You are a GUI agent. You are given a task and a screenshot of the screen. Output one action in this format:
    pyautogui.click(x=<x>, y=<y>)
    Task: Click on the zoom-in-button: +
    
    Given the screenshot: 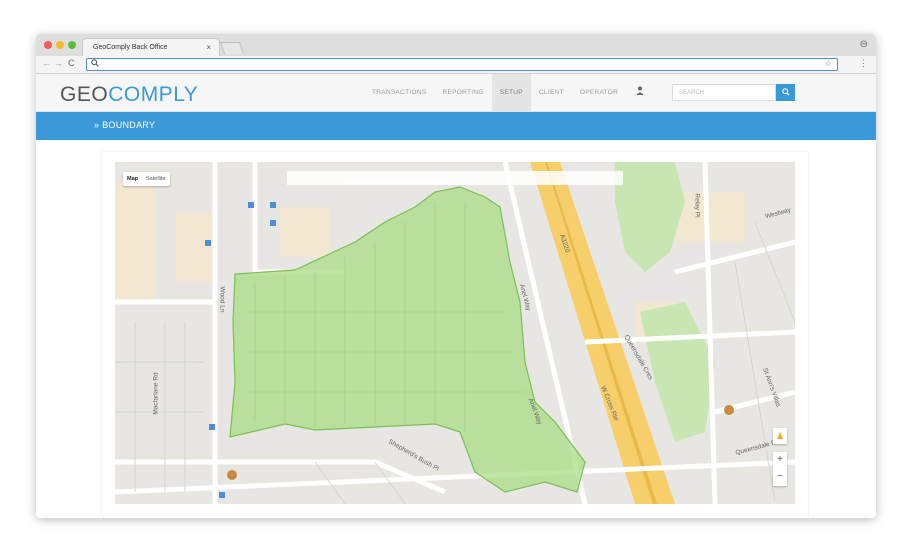 What is the action you would take?
    pyautogui.click(x=780, y=460)
    